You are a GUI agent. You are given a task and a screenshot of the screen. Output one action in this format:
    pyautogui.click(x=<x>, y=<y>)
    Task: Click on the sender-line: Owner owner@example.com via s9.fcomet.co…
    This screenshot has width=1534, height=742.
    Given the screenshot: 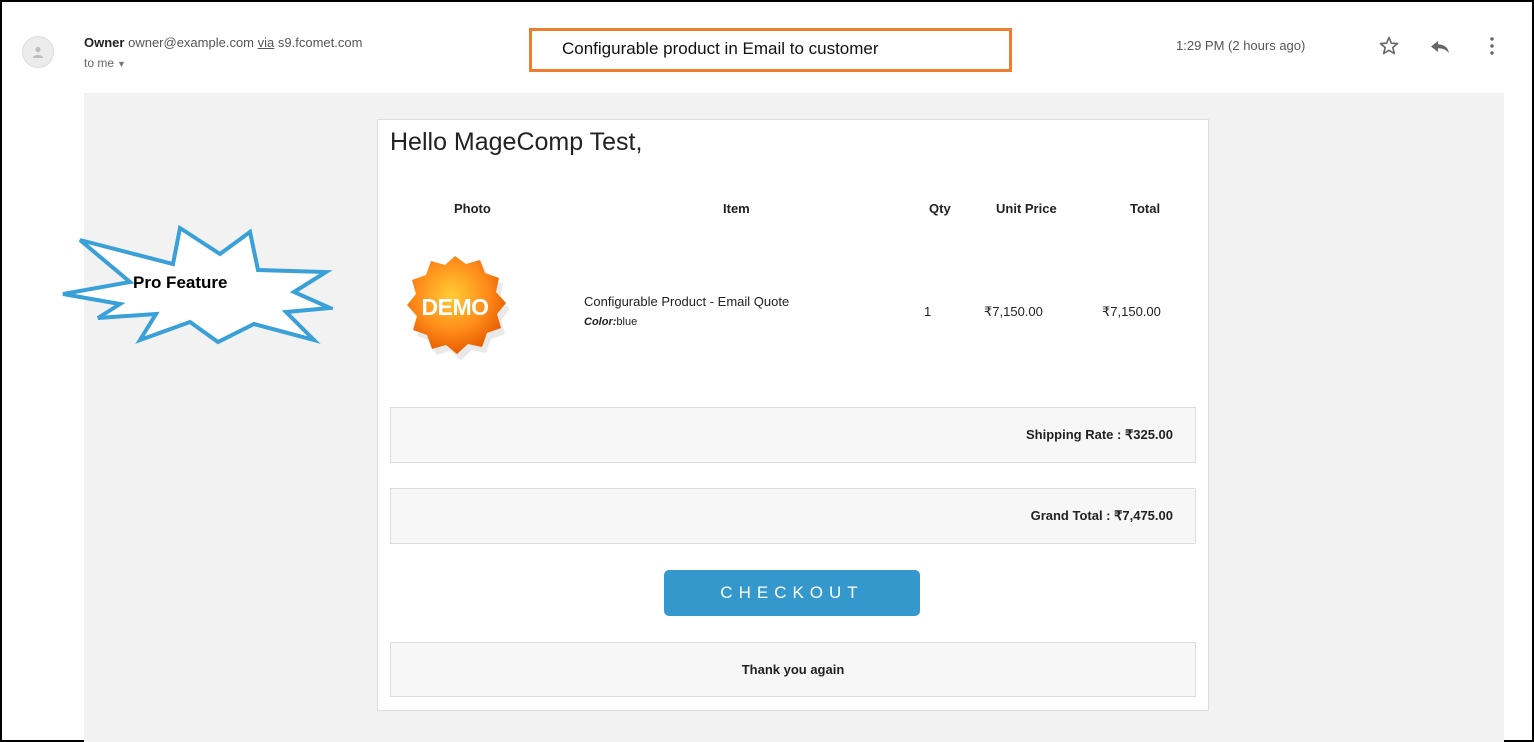 What is the action you would take?
    pyautogui.click(x=223, y=42)
    